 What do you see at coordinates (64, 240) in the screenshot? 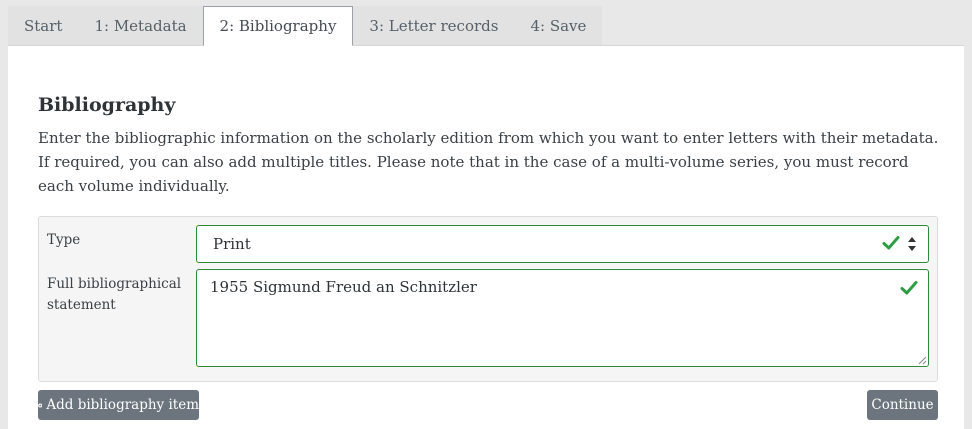
I see `type-label: Type` at bounding box center [64, 240].